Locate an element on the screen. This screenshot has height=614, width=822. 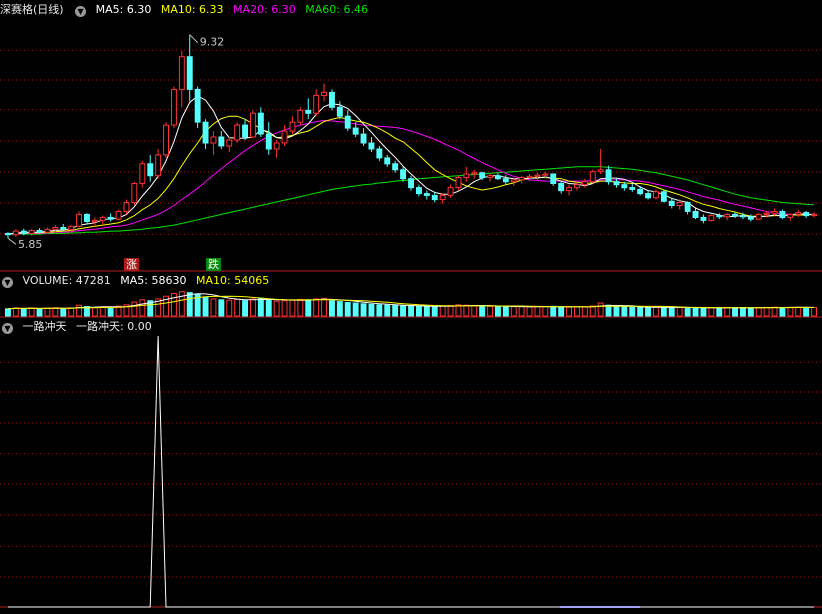
volume-value: 47281 is located at coordinates (93, 280).